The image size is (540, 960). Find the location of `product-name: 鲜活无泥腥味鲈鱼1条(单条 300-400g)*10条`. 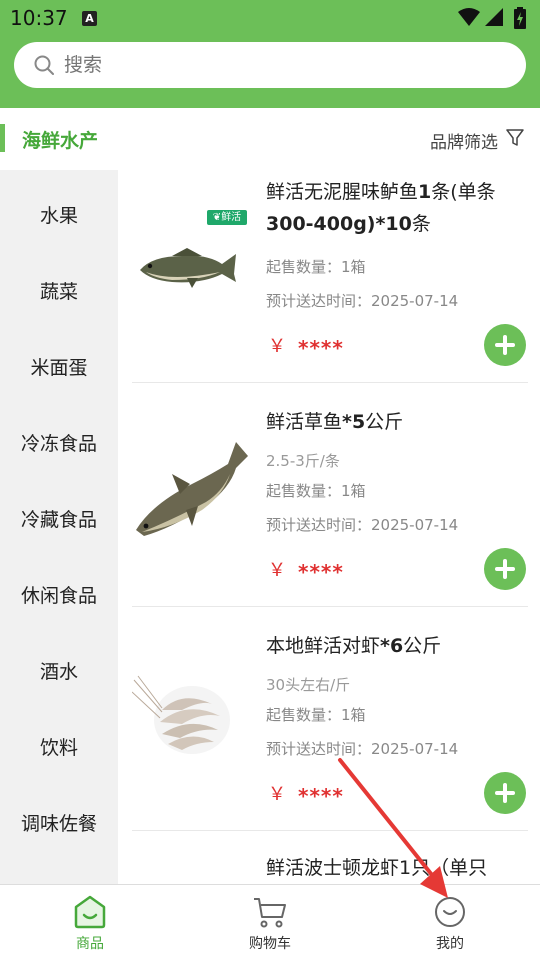

product-name: 鲜活无泥腥味鲈鱼1条(单条 300-400g)*10条 is located at coordinates (394, 208).